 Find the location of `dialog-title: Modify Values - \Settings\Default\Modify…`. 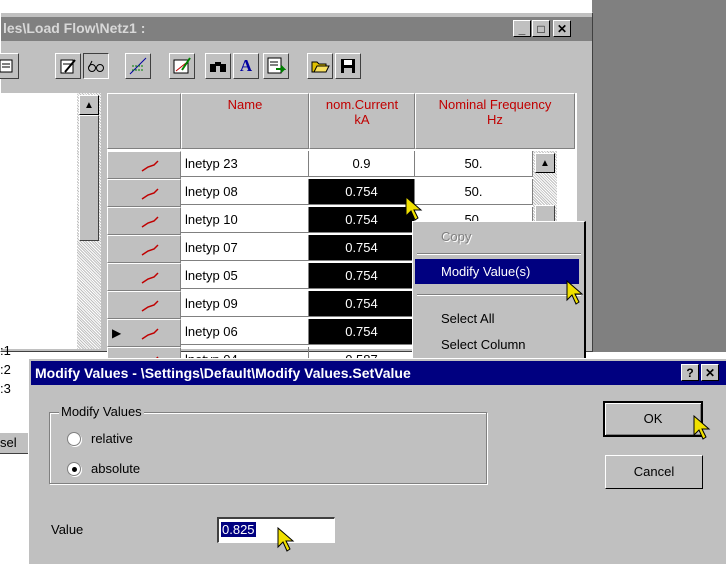

dialog-title: Modify Values - \Settings\Default\Modify… is located at coordinates (223, 373).